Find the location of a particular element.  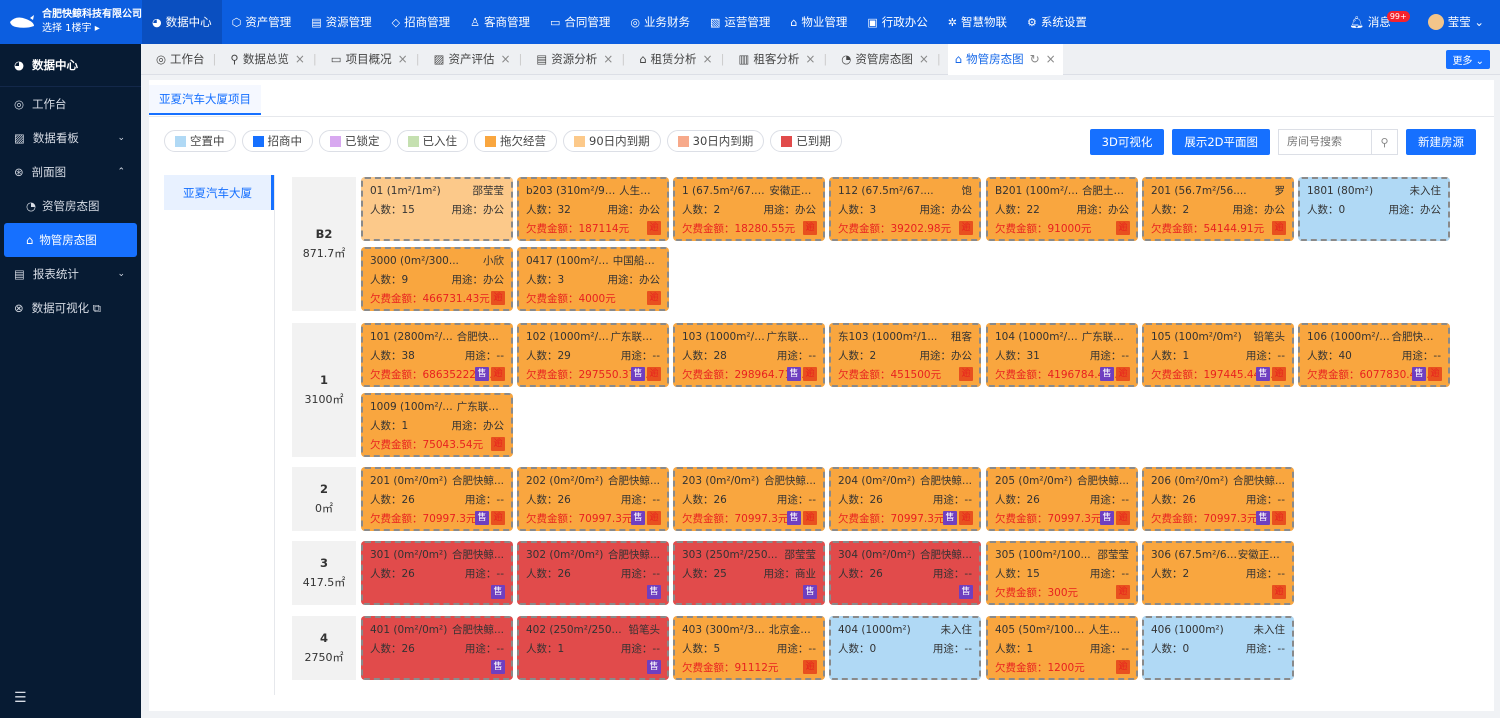

nav-item-7: ▧ 运营管理 is located at coordinates (740, 22).